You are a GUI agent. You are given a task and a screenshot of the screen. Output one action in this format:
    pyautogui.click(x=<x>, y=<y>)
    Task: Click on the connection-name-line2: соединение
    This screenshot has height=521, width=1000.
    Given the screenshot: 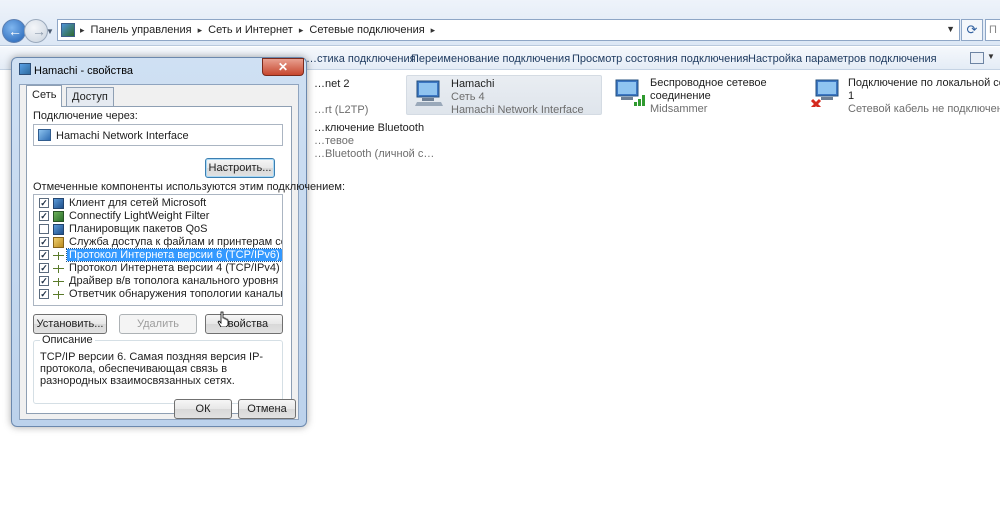 What is the action you would take?
    pyautogui.click(x=680, y=96)
    